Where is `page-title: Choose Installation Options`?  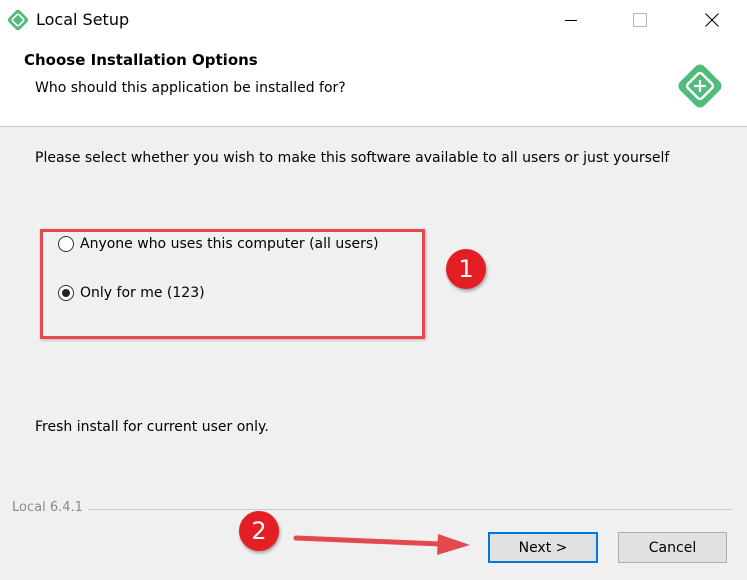 page-title: Choose Installation Options is located at coordinates (141, 60).